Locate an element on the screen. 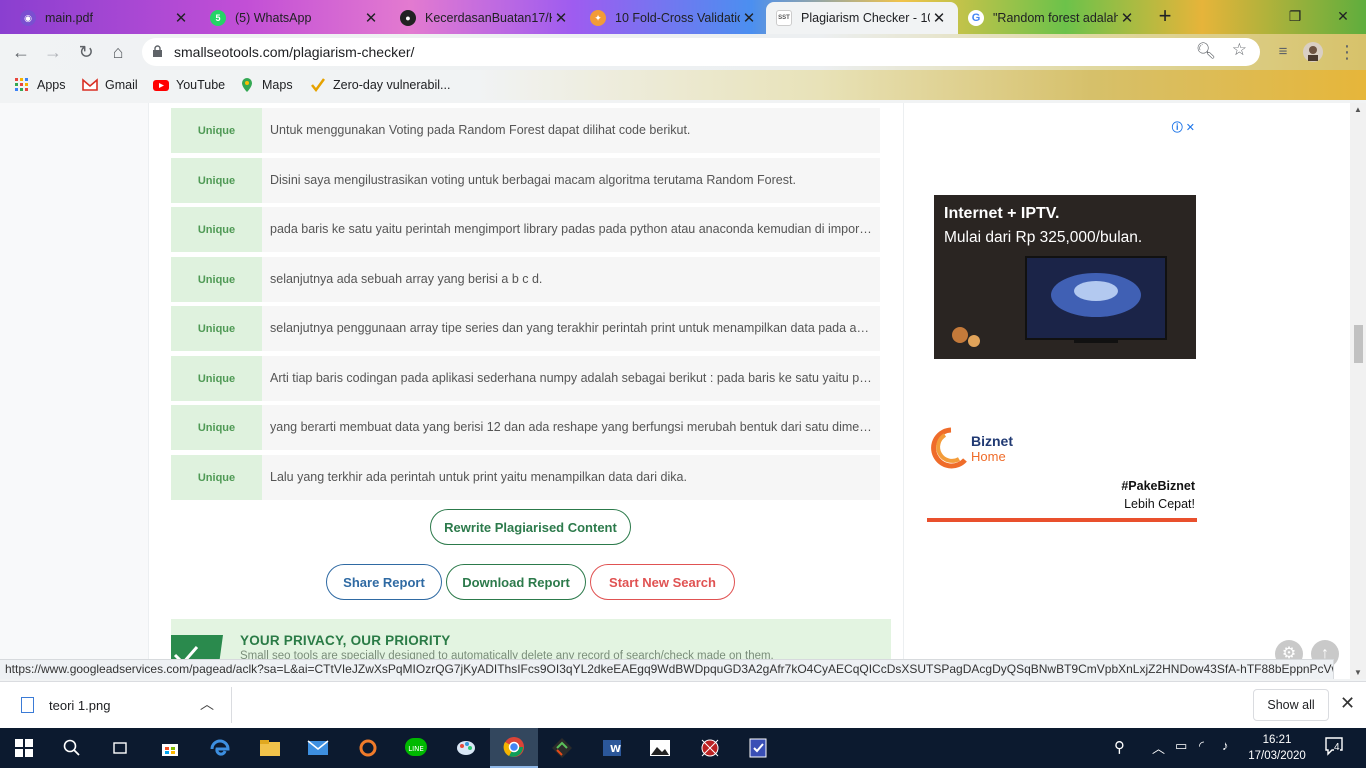 The height and width of the screenshot is (768, 1366). tab-fold-cross: ✦ 10 Fold-Cross Validation ✕ is located at coordinates (674, 18).